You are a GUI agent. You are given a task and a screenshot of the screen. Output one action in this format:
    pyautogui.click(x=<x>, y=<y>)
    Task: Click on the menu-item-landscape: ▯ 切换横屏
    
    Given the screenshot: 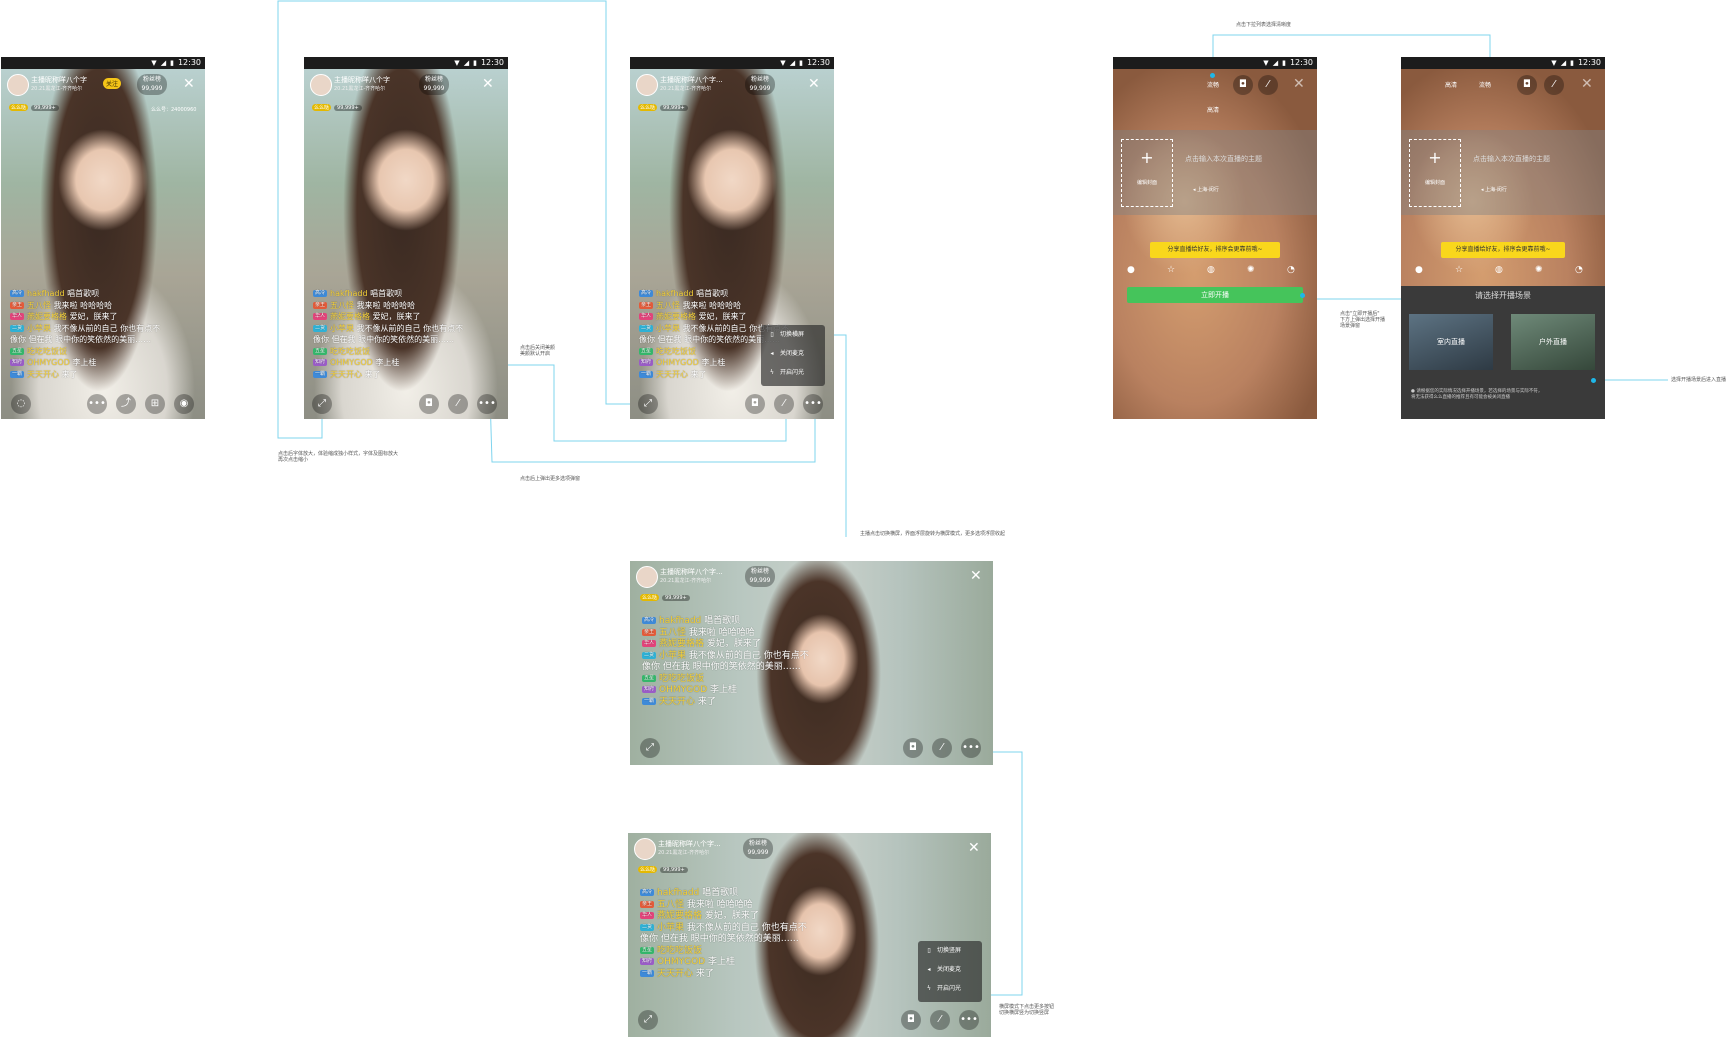 What is the action you would take?
    pyautogui.click(x=793, y=334)
    